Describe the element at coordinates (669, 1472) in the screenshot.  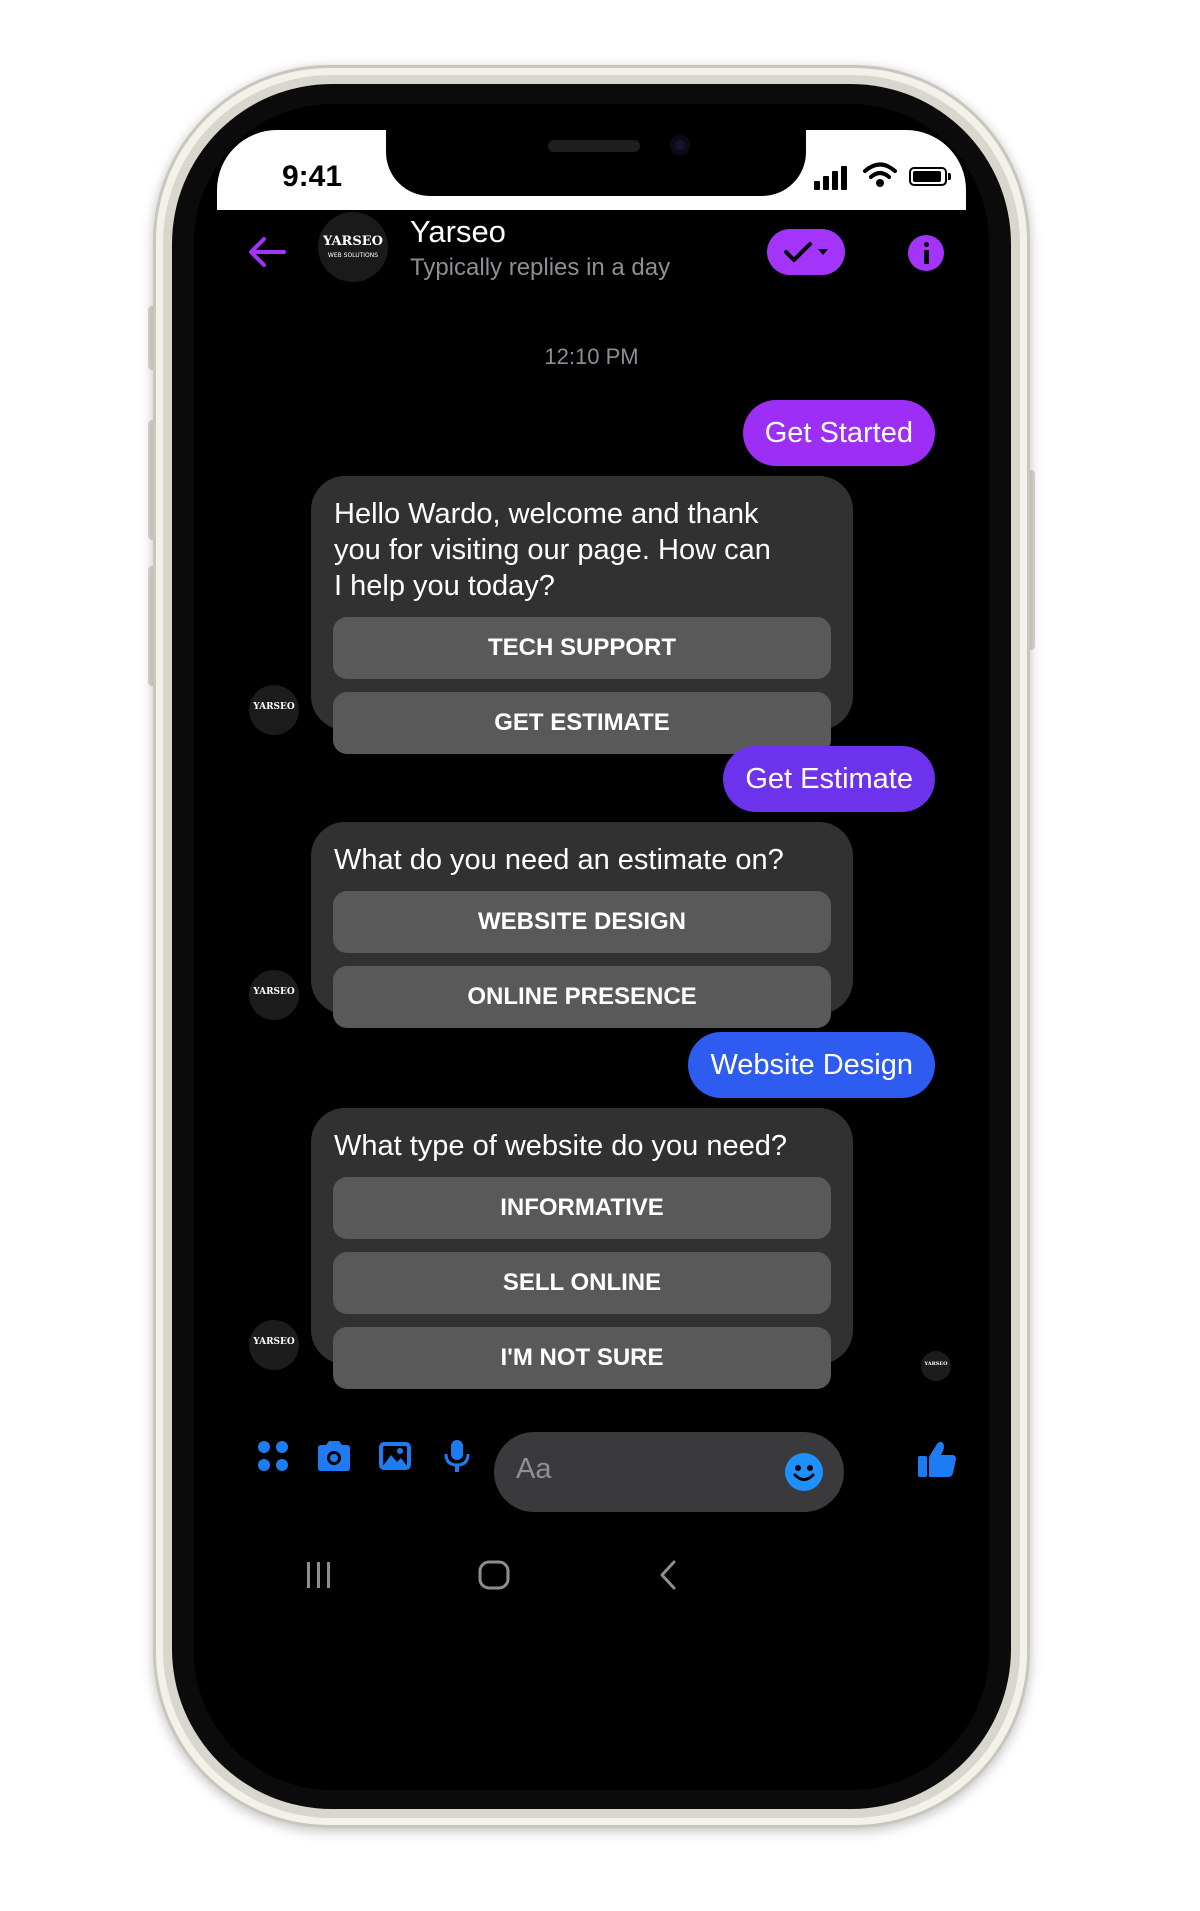
I see `message-input: Aa` at that location.